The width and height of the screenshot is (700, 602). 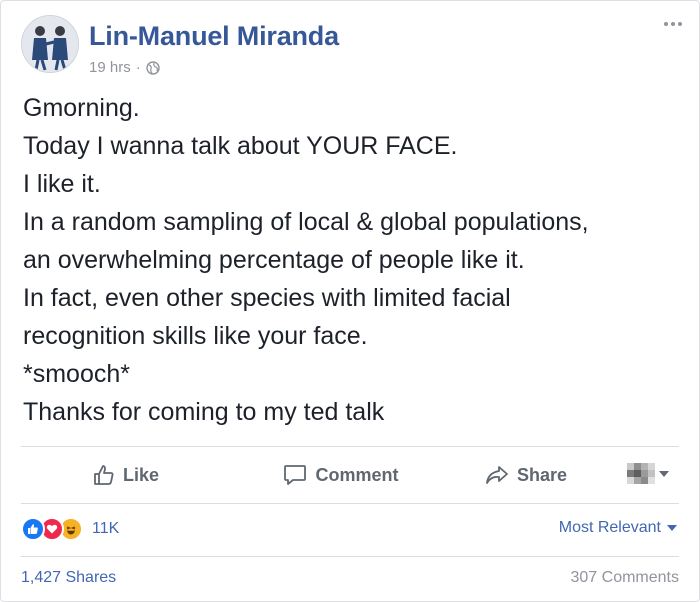 What do you see at coordinates (625, 578) in the screenshot?
I see `comments-count-link: 307 Comments` at bounding box center [625, 578].